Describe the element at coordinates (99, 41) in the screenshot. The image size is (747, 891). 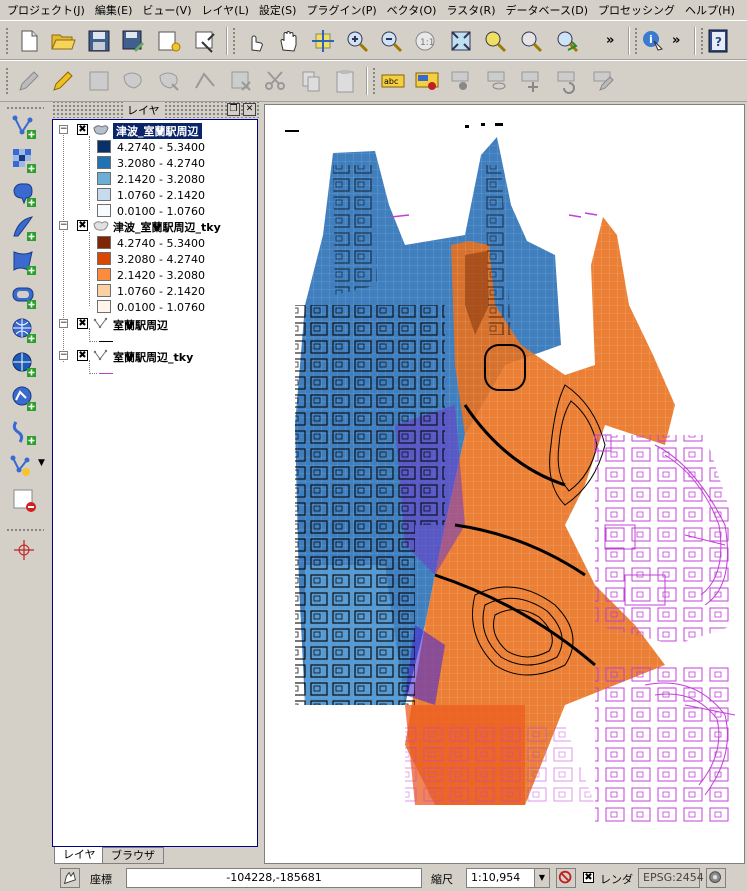
I see `save-project-icon` at that location.